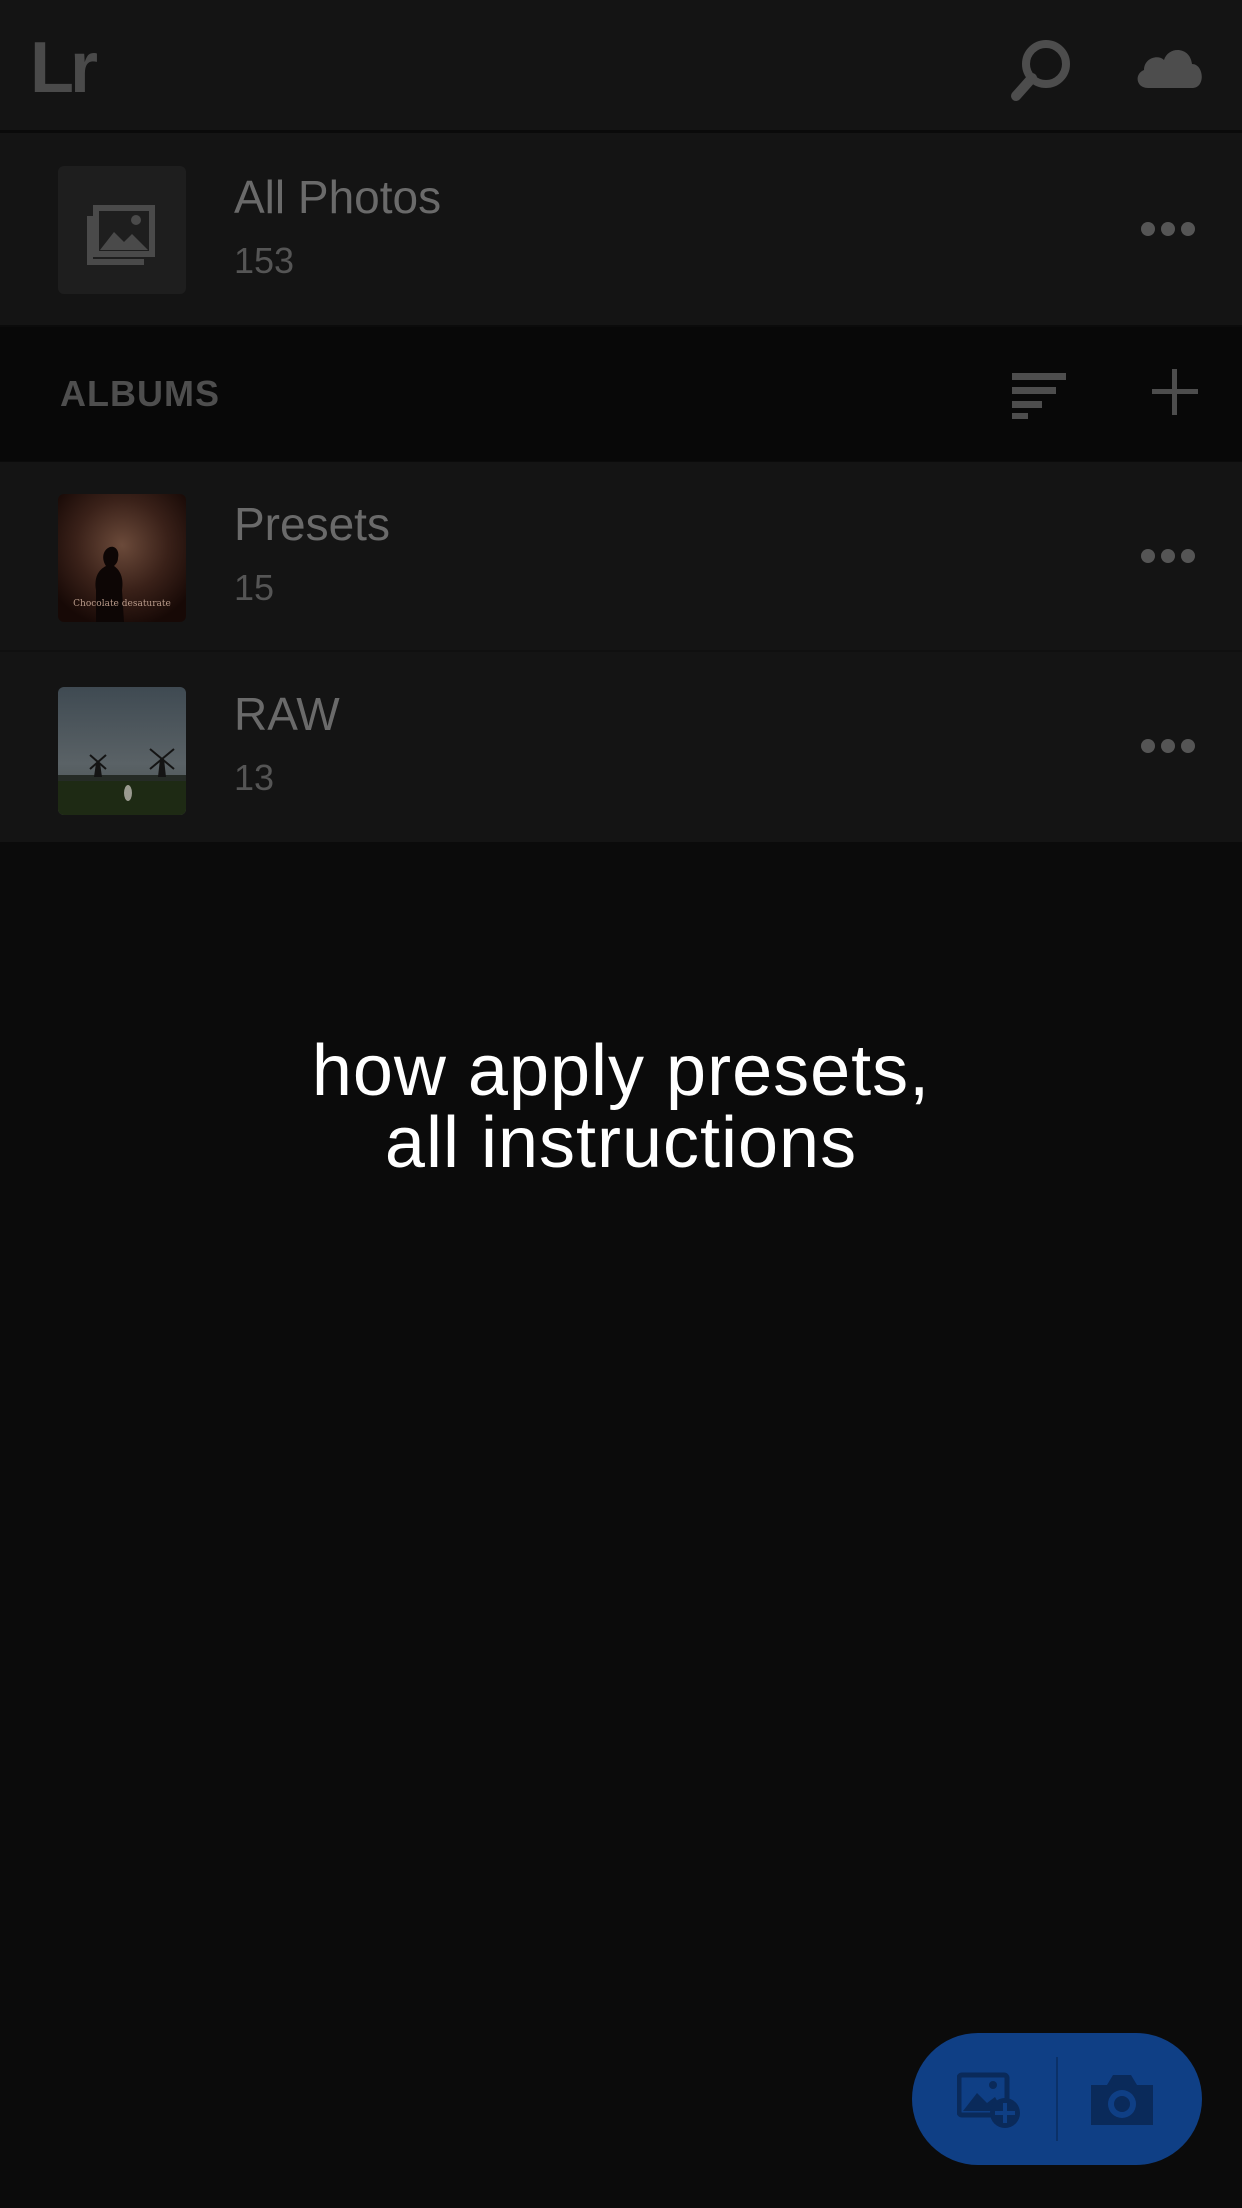 The image size is (1242, 2208). I want to click on all-photos-count: 153, so click(264, 260).